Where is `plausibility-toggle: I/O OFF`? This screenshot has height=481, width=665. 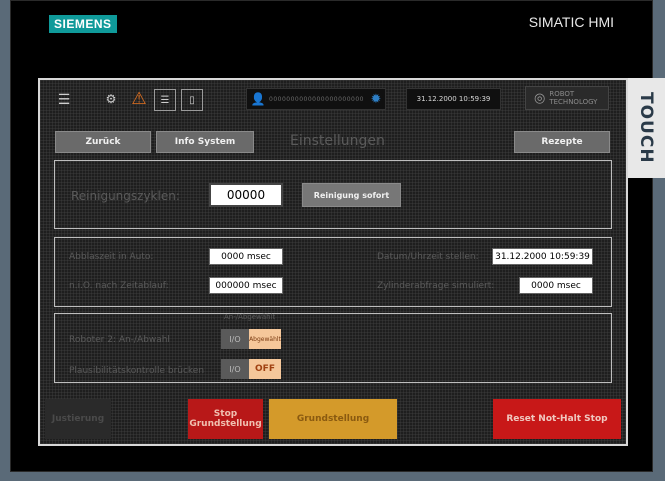 plausibility-toggle: I/O OFF is located at coordinates (251, 369).